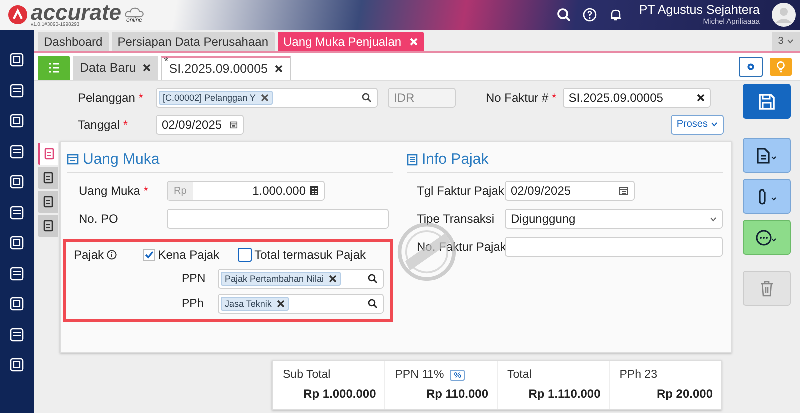 The image size is (800, 413). Describe the element at coordinates (520, 375) in the screenshot. I see `total-label: Total` at that location.